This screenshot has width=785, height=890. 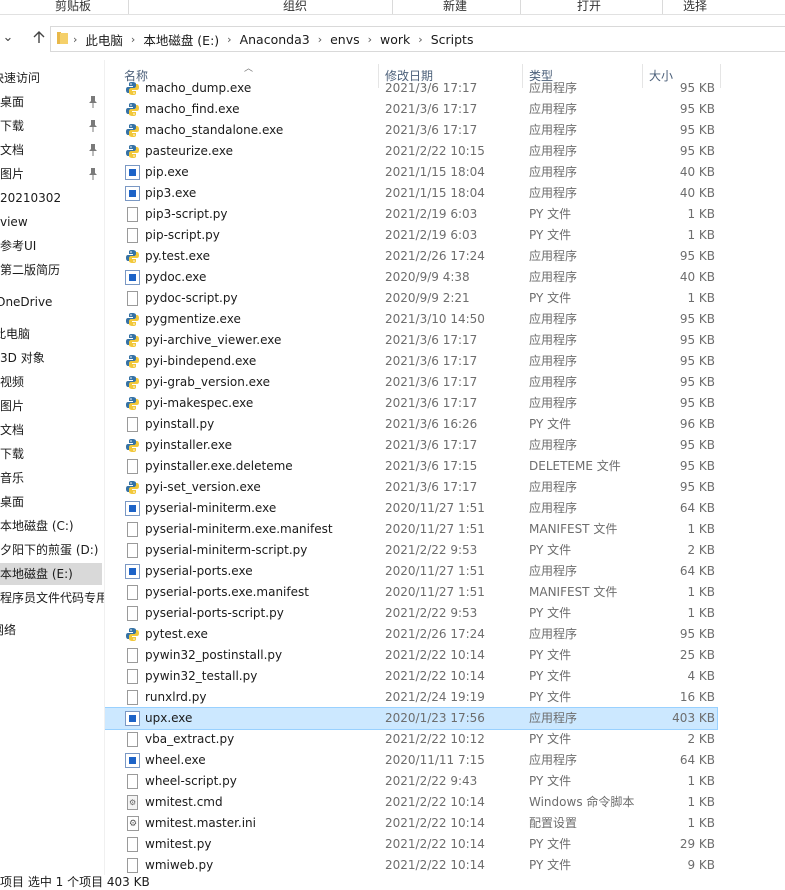 I want to click on file-row: pyi-makespec.exe 2021/3/6 17:17 应用程序 95 KB, so click(x=411, y=403).